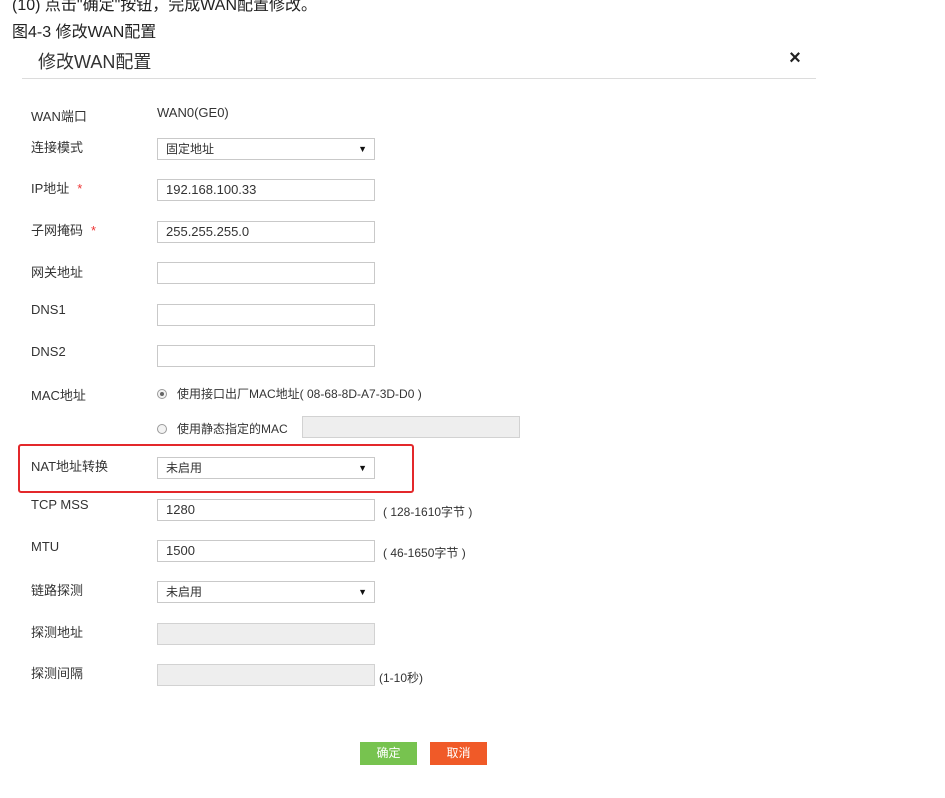 Image resolution: width=945 pixels, height=798 pixels. I want to click on ip-address-label: IP地址 *, so click(56, 187).